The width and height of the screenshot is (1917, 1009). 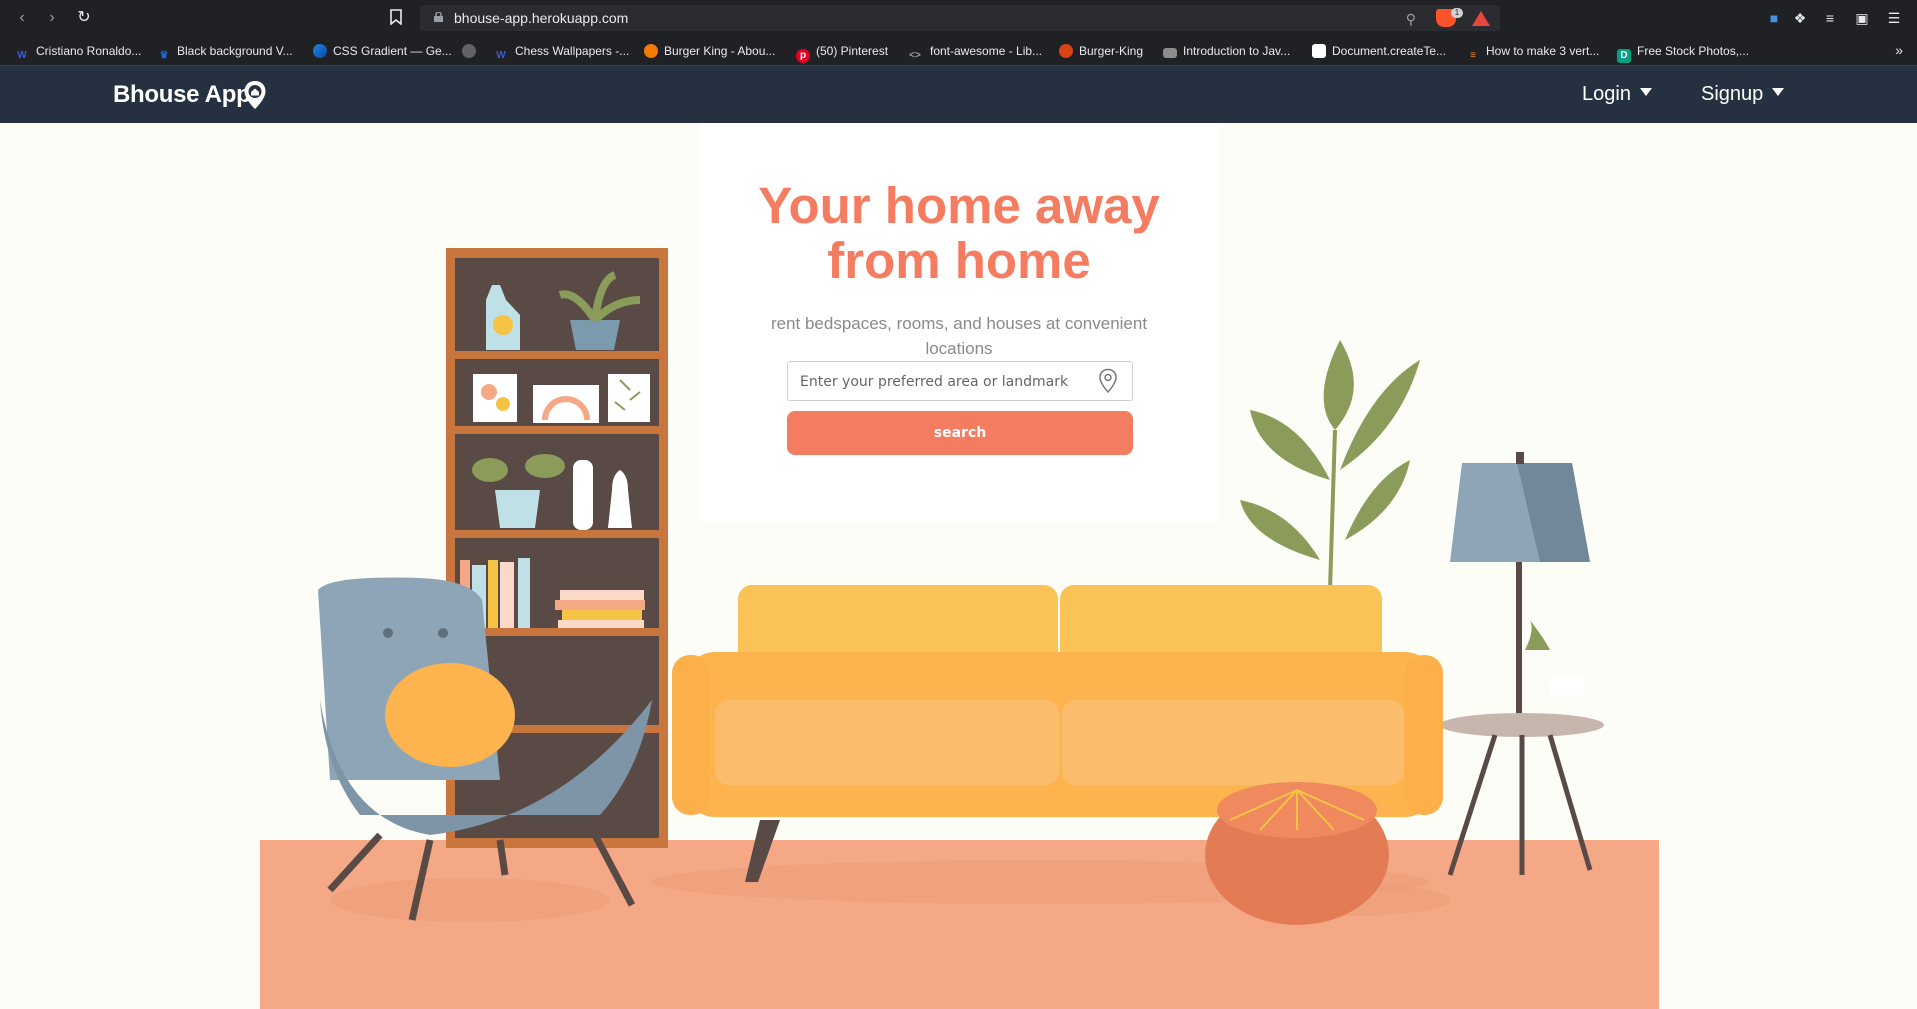 I want to click on pouf, so click(x=1297, y=853).